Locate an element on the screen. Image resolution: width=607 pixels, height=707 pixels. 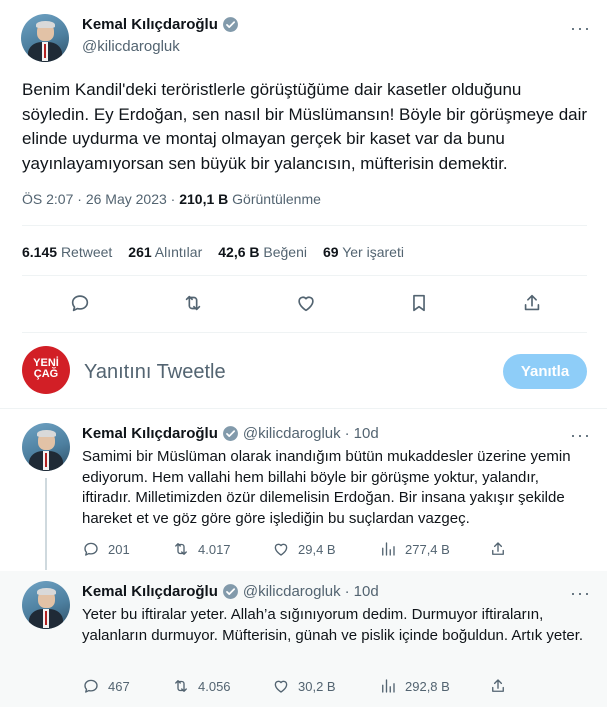
author-name: Kemal Kılıçdaroğlu is located at coordinates (150, 24).